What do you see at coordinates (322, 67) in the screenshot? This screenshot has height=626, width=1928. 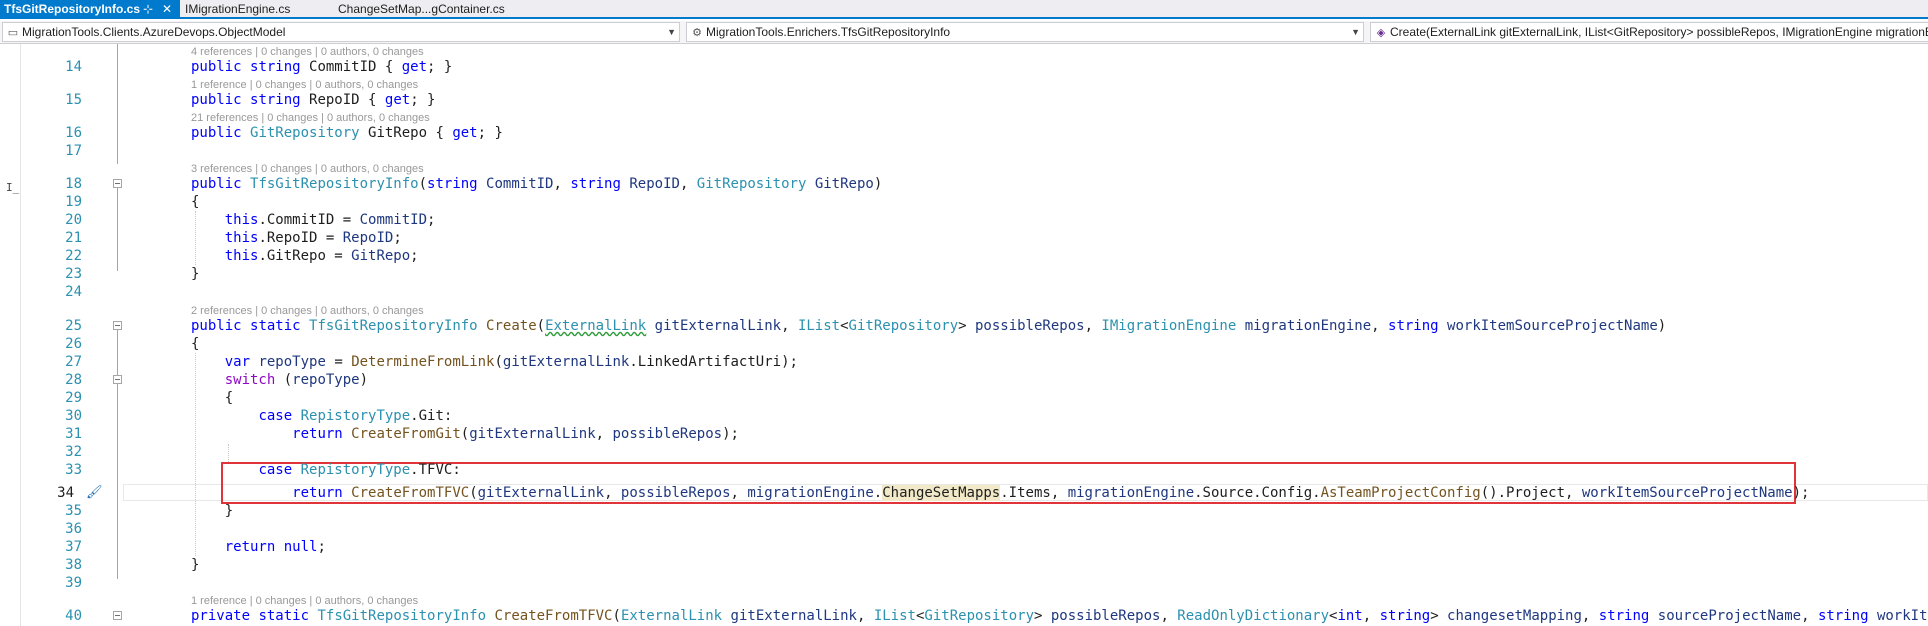 I see `code-line-14: public string CommitID { get; }` at bounding box center [322, 67].